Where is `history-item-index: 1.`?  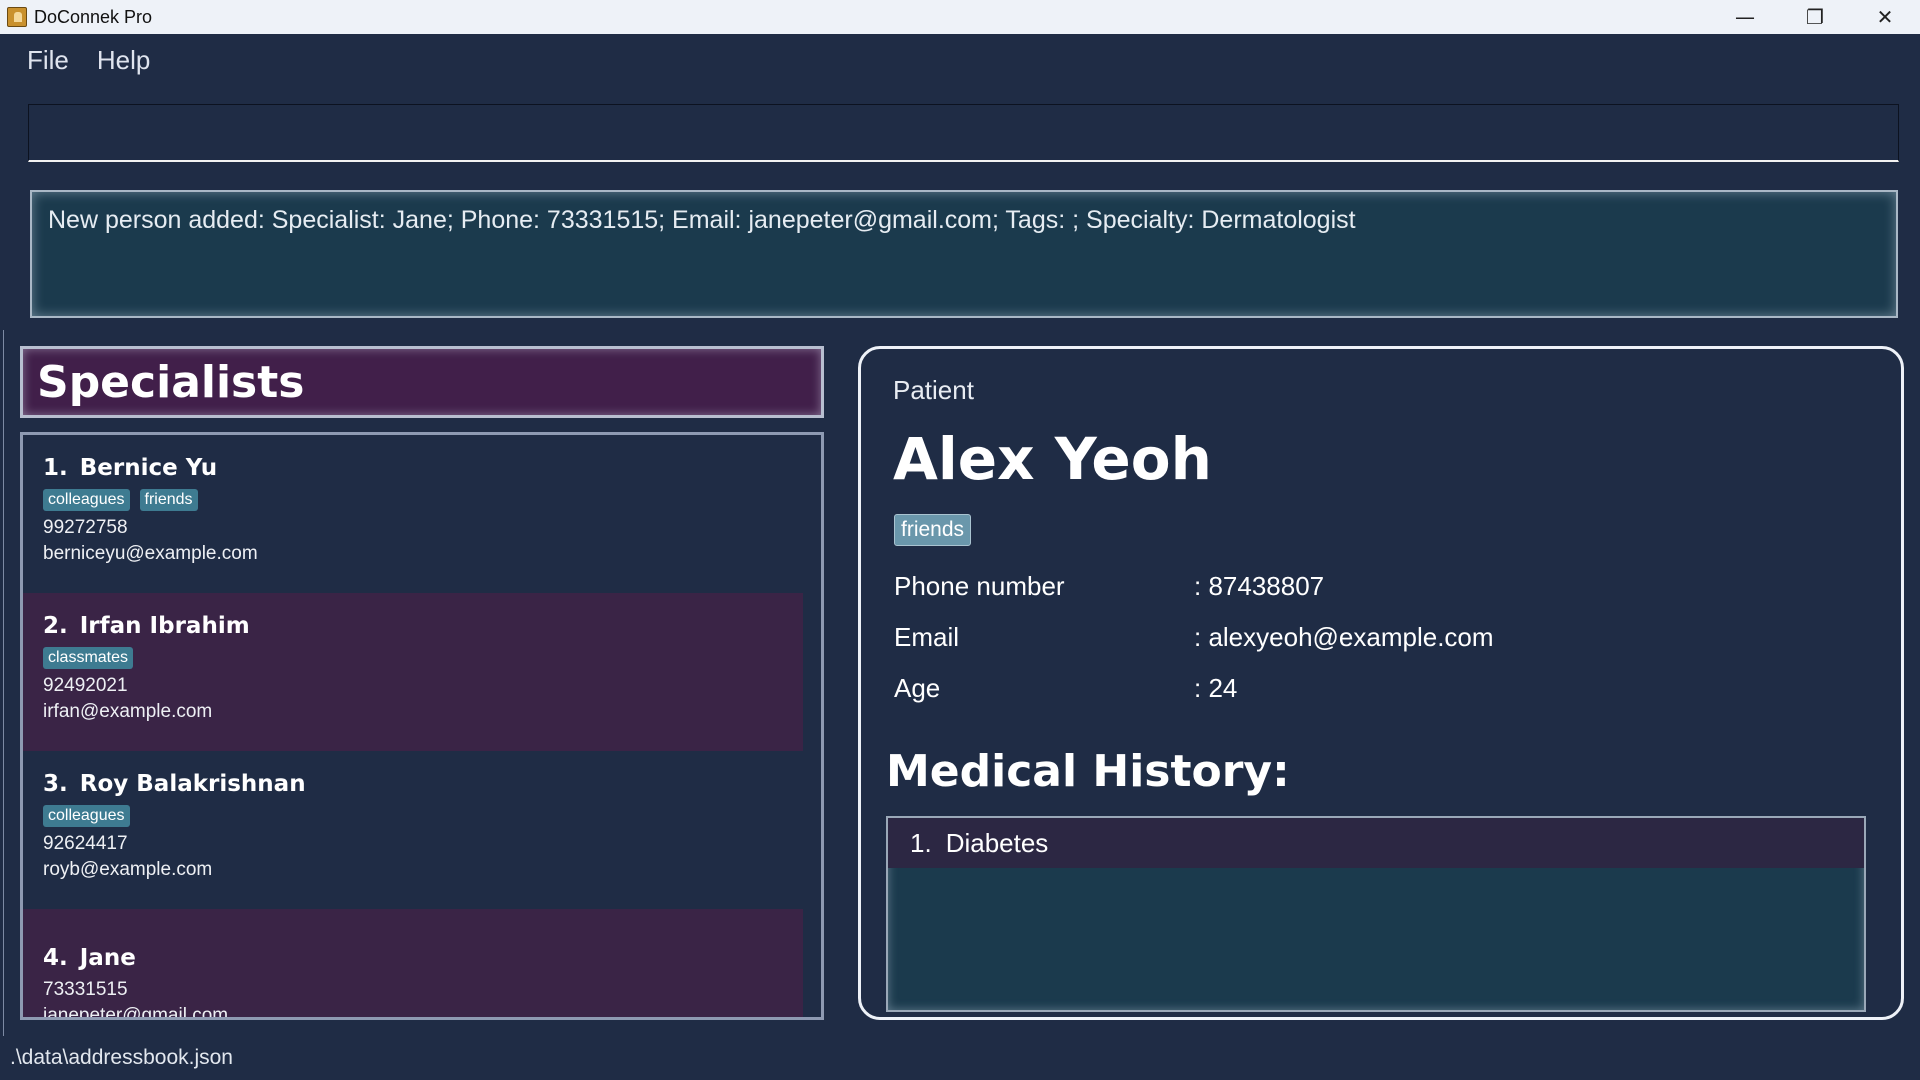
history-item-index: 1. is located at coordinates (921, 842).